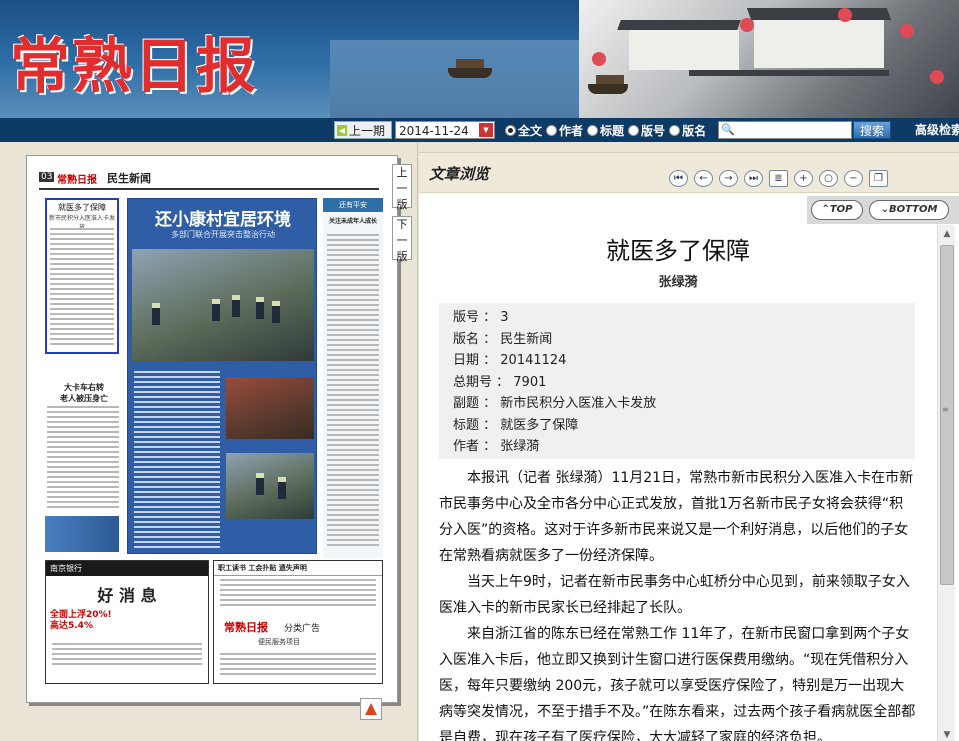 The image size is (959, 741). Describe the element at coordinates (496, 446) in the screenshot. I see `meta-row: 作者 ： 张绿漪` at that location.